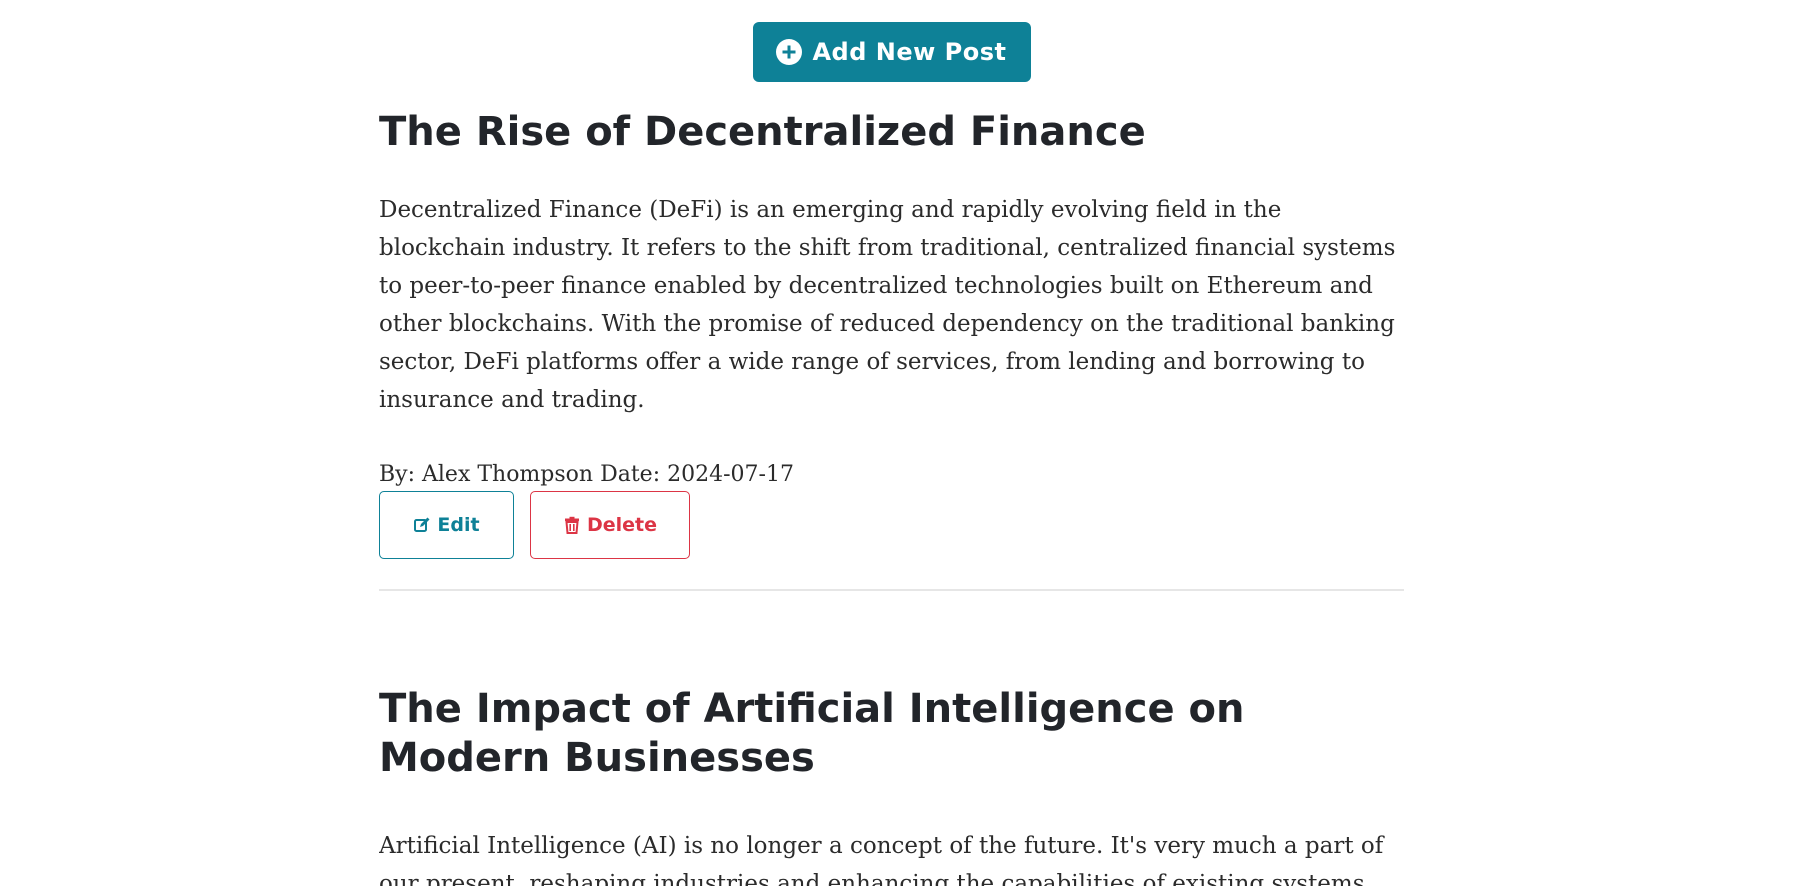 The height and width of the screenshot is (886, 1807). I want to click on plus-circle-icon, so click(789, 52).